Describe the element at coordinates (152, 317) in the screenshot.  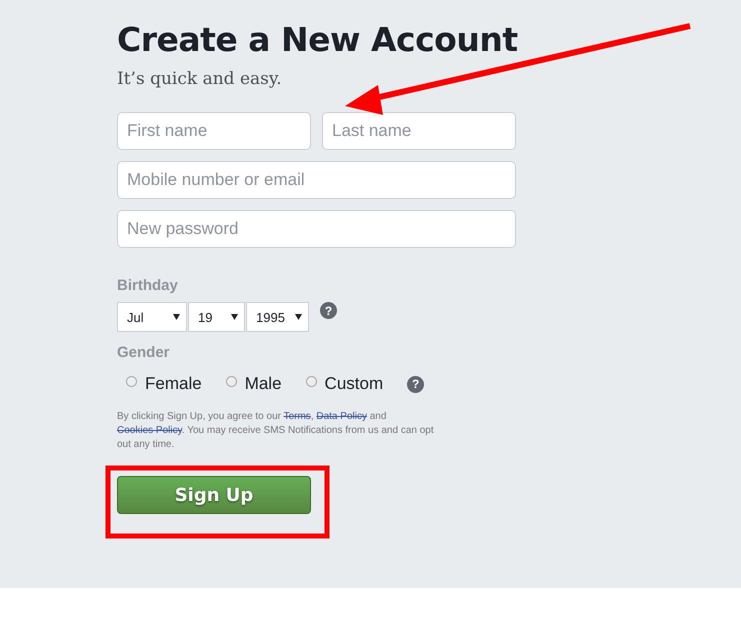
I see `dropdown: Jul` at that location.